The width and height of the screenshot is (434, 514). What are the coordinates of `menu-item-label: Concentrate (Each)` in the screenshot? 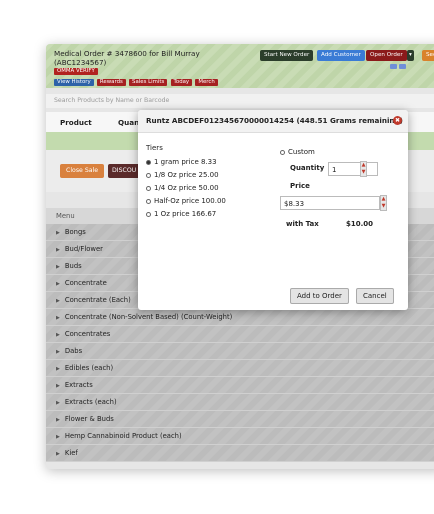 It's located at (97, 300).